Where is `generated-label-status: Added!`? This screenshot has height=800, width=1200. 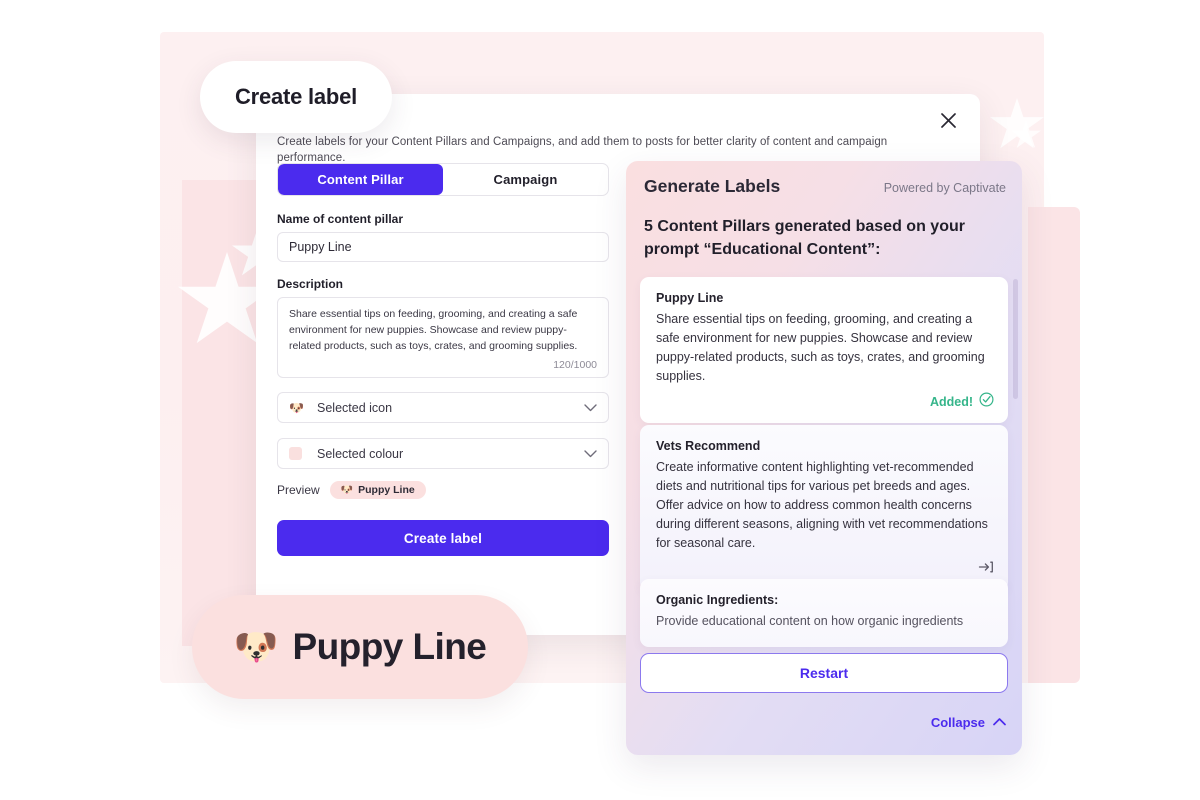
generated-label-status: Added! is located at coordinates (824, 404).